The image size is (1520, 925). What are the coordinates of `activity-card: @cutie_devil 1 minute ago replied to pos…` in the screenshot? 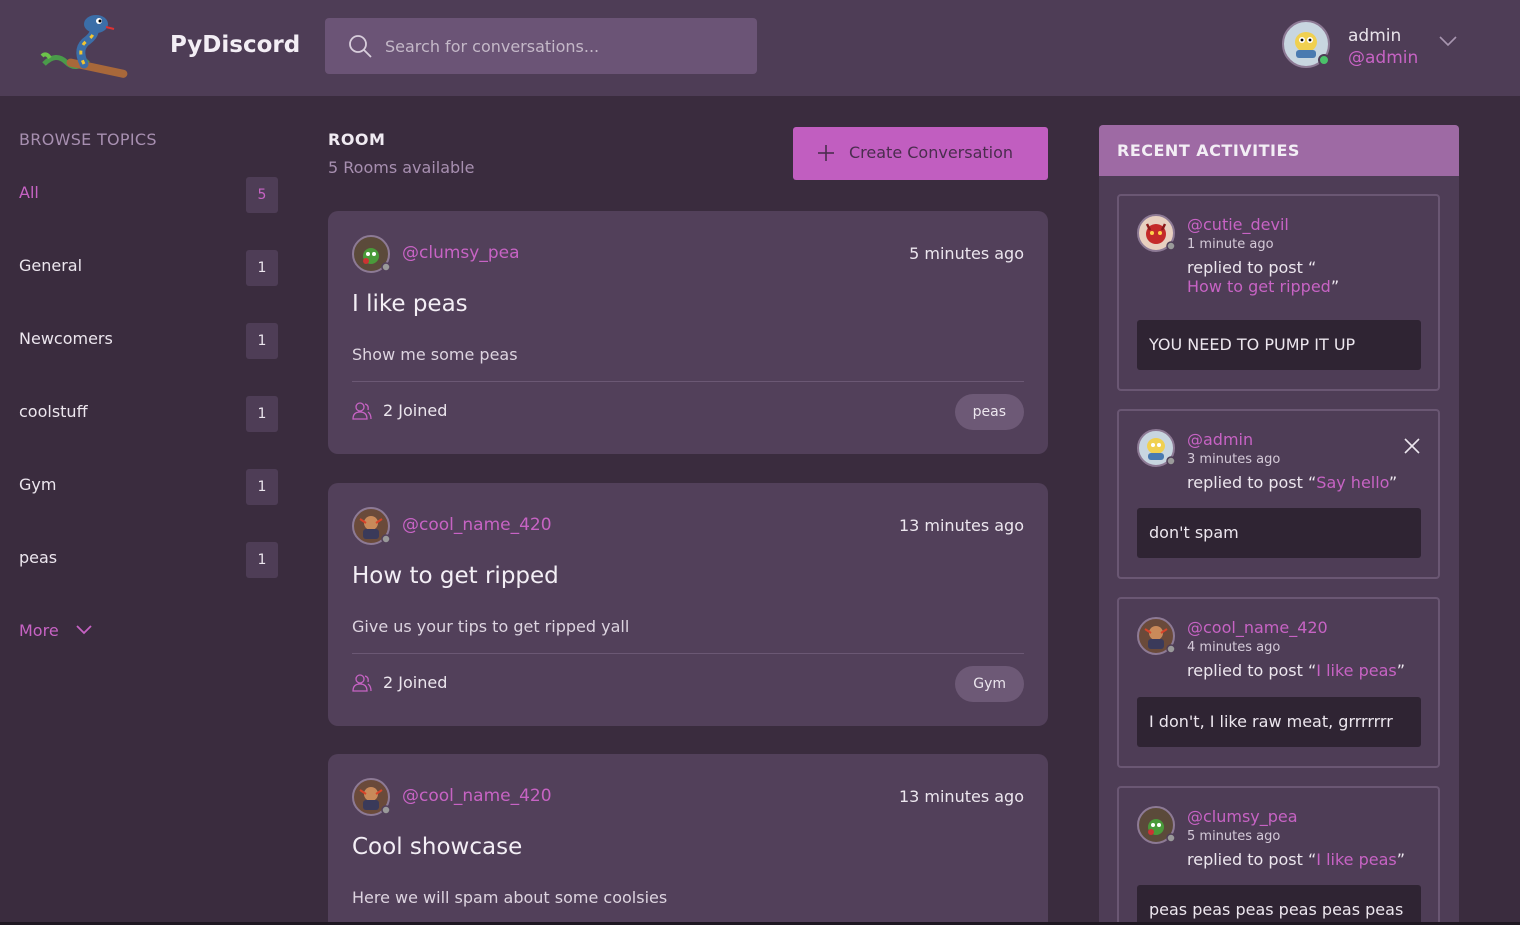 It's located at (1278, 292).